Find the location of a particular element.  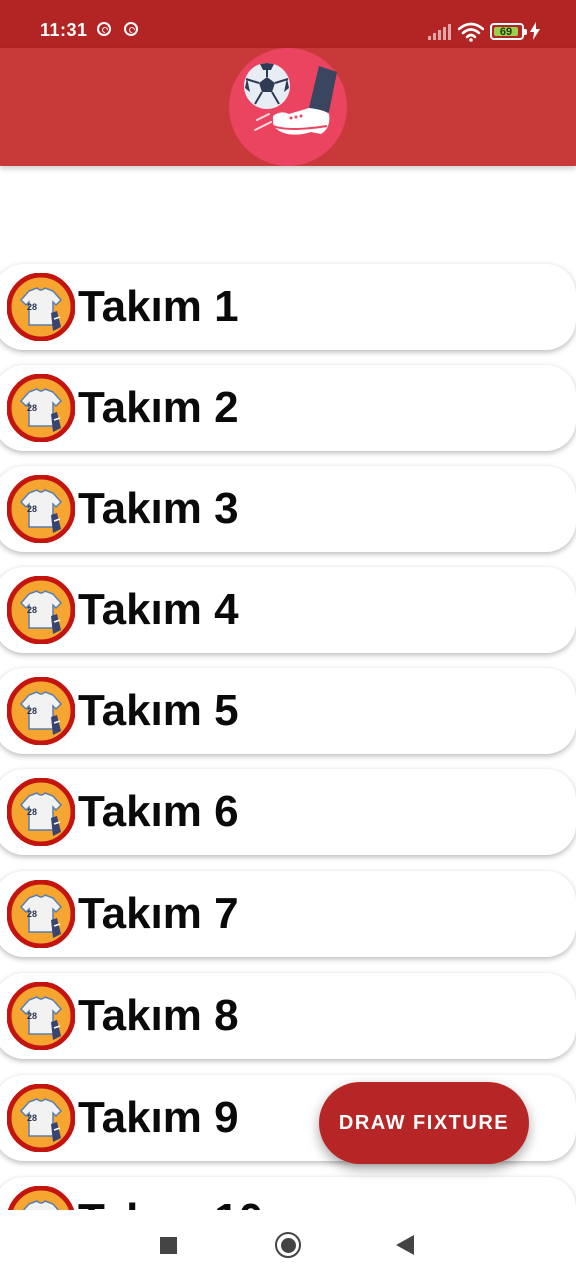

team-name: Takım 9 is located at coordinates (158, 1117).